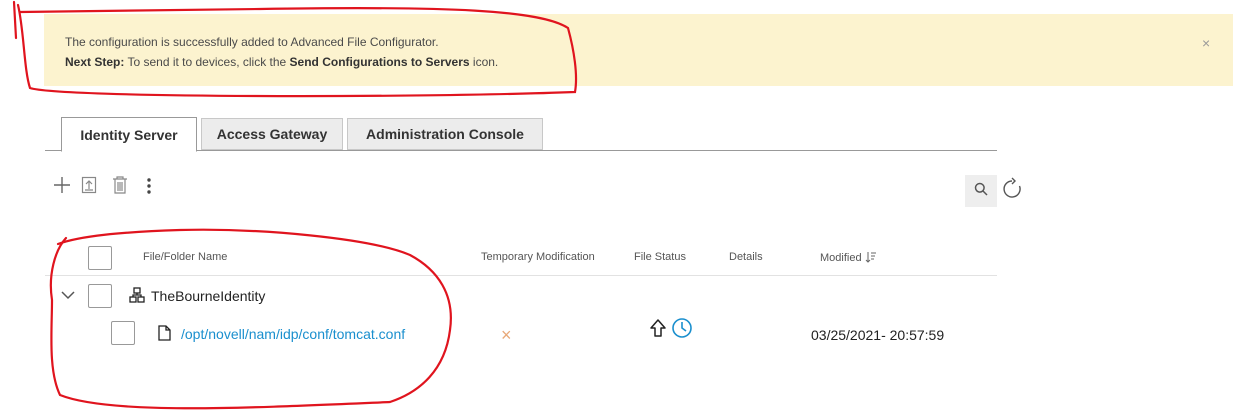 Image resolution: width=1233 pixels, height=414 pixels. I want to click on column-modified-label: Modified, so click(841, 258).